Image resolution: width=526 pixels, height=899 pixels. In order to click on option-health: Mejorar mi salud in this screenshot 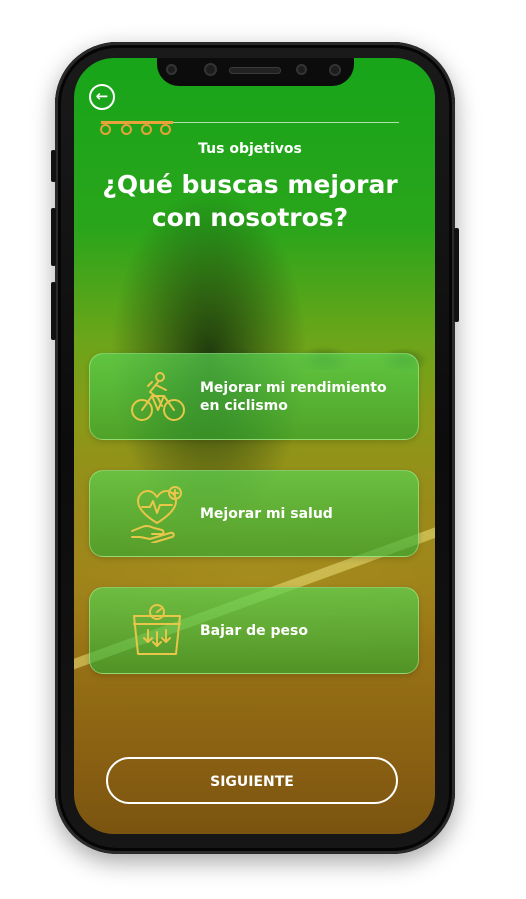, I will do `click(254, 513)`.